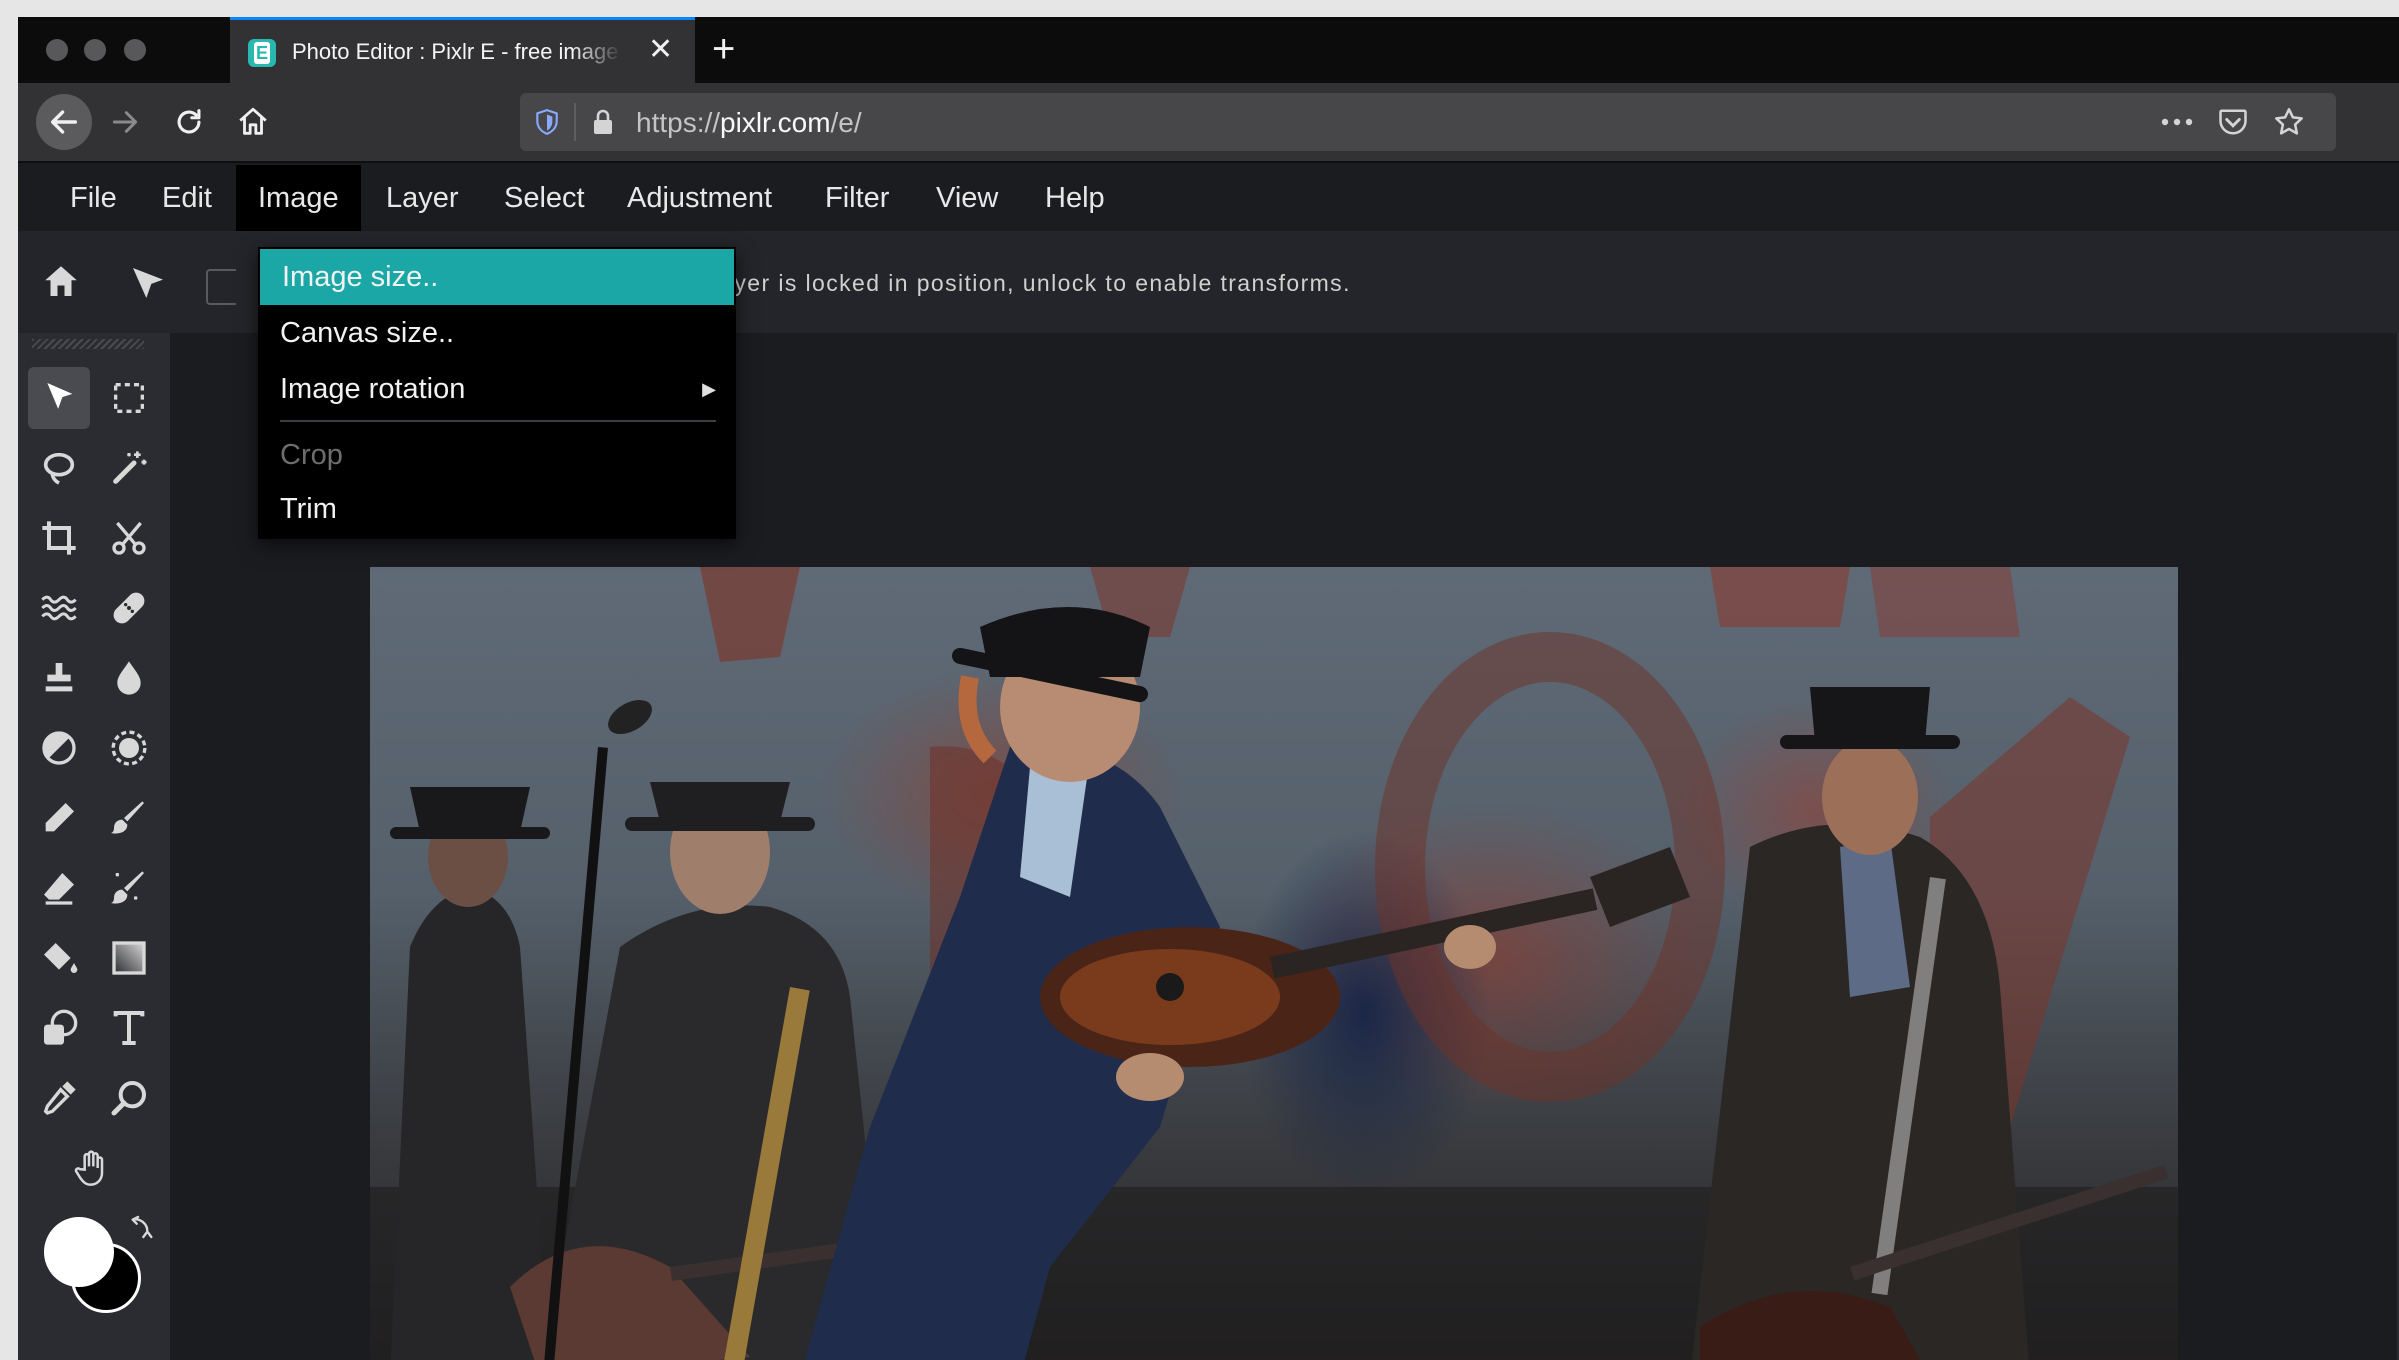 This screenshot has width=2399, height=1360. What do you see at coordinates (497, 509) in the screenshot?
I see `trim-menu-item: Trim` at bounding box center [497, 509].